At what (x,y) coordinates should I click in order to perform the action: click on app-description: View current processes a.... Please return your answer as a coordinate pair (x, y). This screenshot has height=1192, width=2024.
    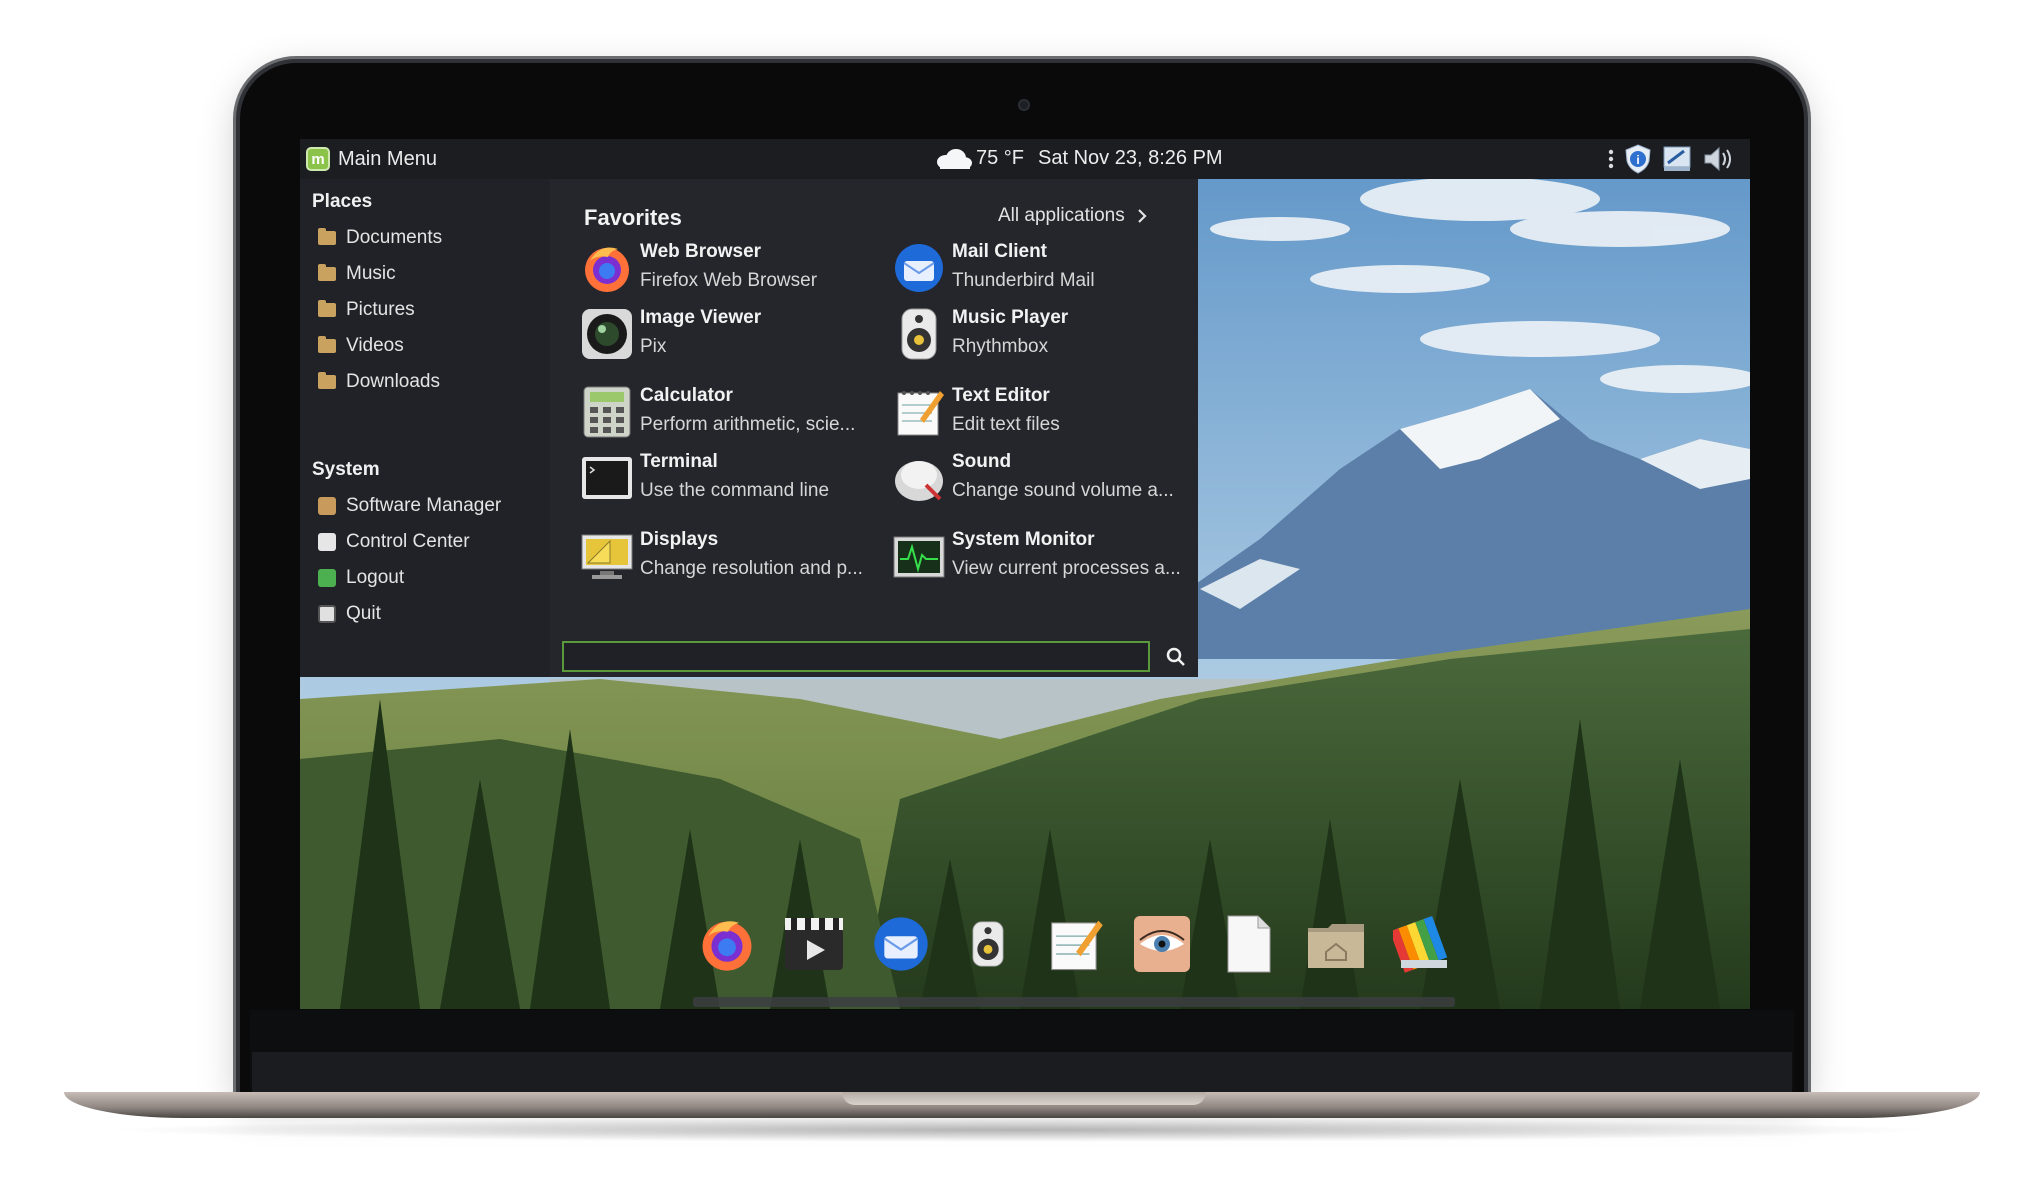
    Looking at the image, I should click on (1066, 568).